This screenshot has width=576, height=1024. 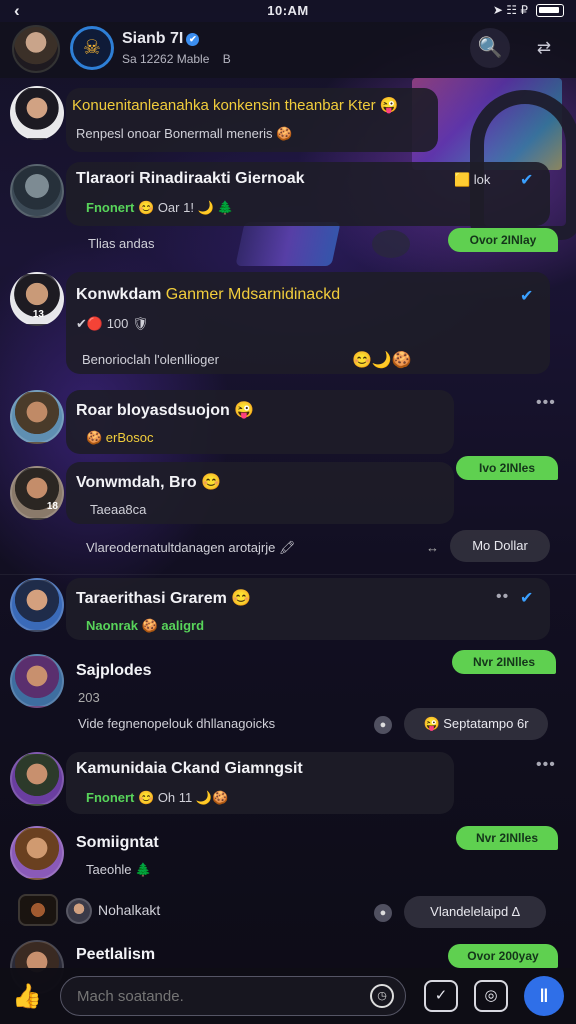 I want to click on chat-avatar: 13, so click(x=37, y=299).